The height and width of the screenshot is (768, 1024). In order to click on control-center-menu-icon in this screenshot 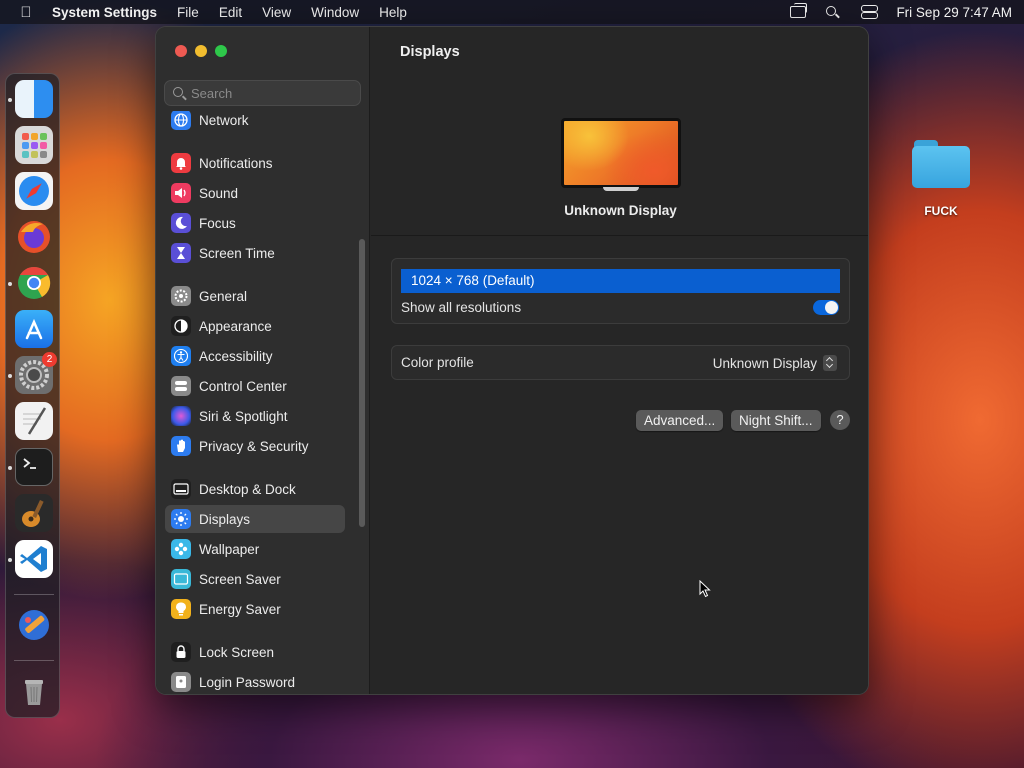, I will do `click(869, 12)`.